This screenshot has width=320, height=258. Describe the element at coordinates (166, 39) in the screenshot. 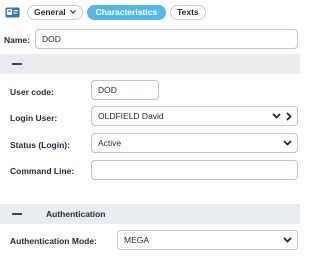

I see `name-field: DOD` at that location.